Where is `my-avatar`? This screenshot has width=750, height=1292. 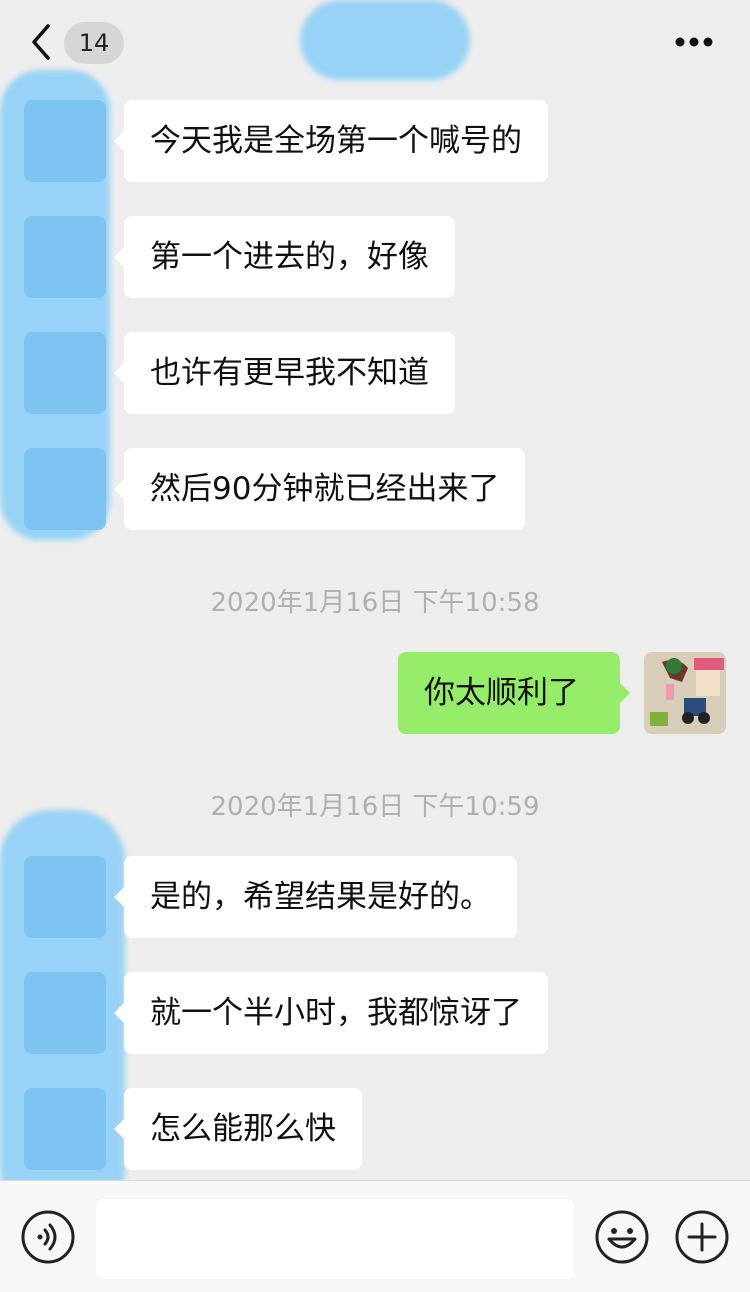
my-avatar is located at coordinates (685, 693).